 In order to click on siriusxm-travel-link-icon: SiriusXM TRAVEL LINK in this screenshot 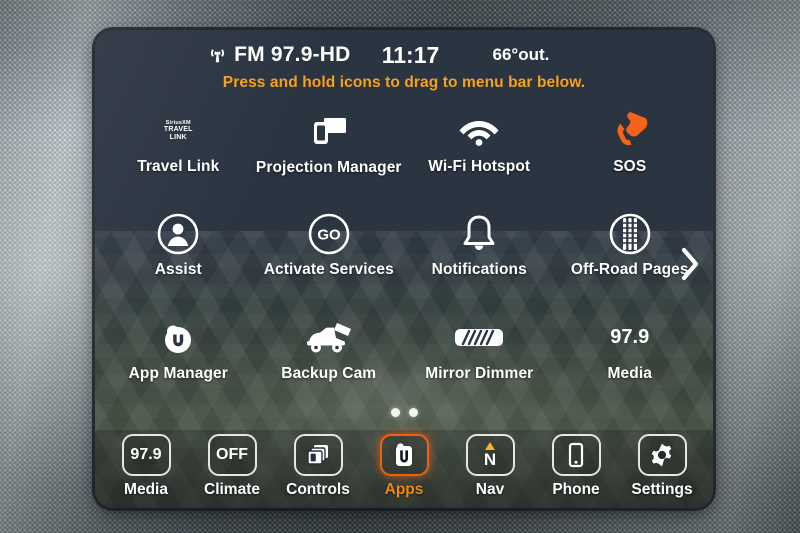, I will do `click(178, 131)`.